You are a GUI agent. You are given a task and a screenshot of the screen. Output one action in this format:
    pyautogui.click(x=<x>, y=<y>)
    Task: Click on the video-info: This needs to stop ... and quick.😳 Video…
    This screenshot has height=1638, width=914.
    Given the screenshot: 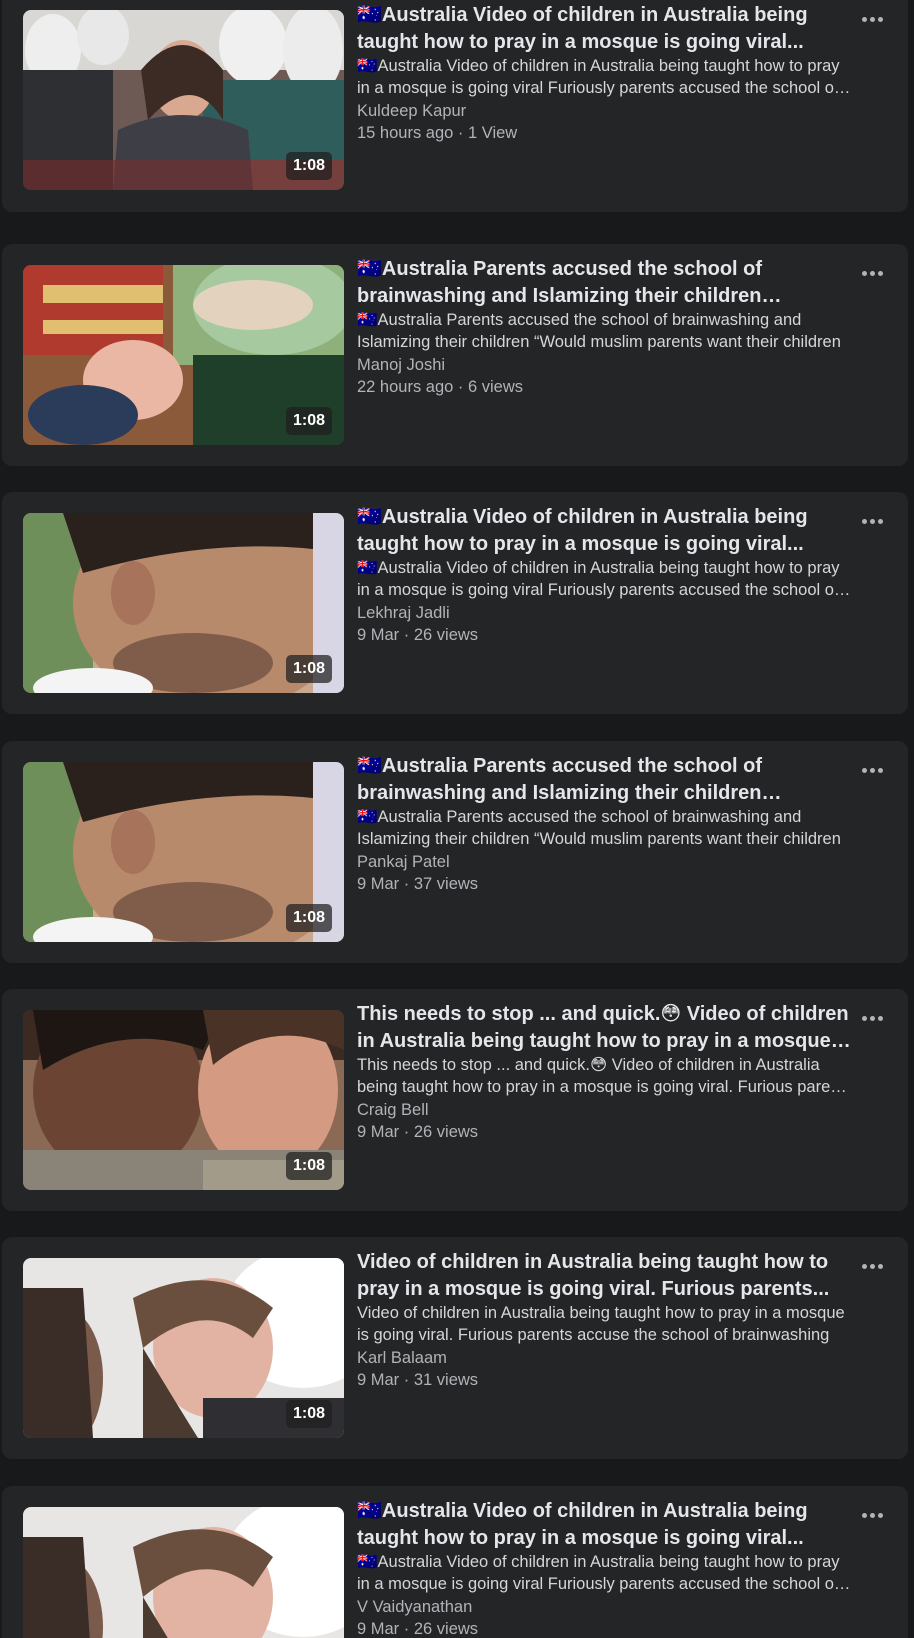 What is the action you would take?
    pyautogui.click(x=605, y=1072)
    